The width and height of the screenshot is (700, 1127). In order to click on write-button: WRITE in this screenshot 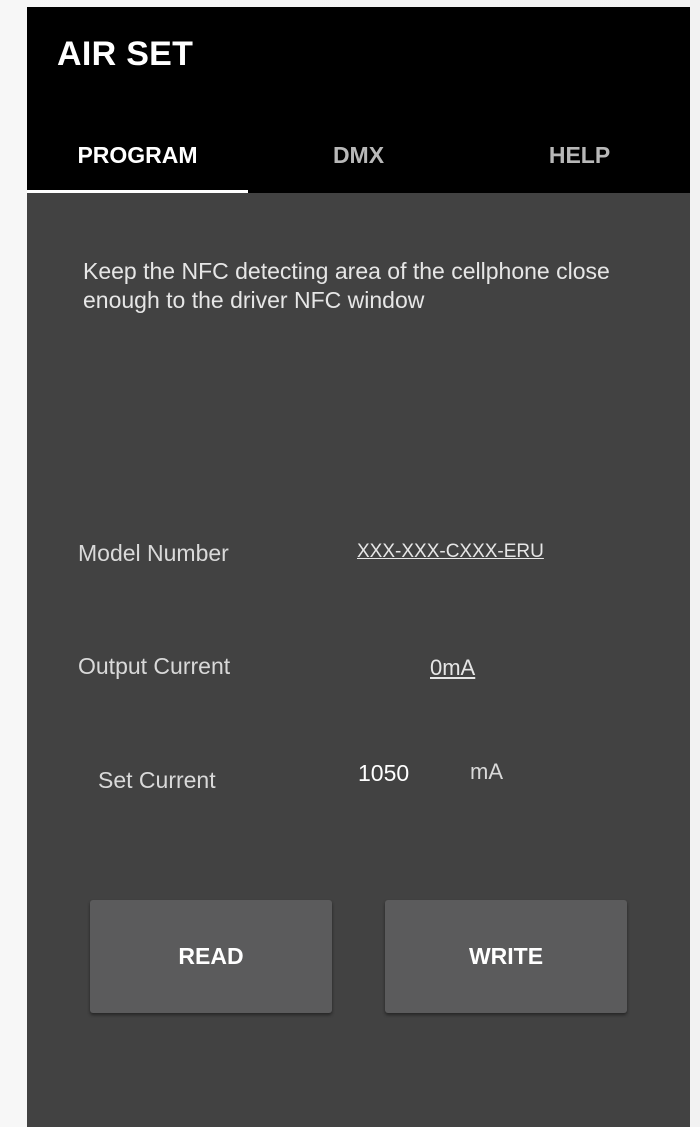, I will do `click(506, 956)`.